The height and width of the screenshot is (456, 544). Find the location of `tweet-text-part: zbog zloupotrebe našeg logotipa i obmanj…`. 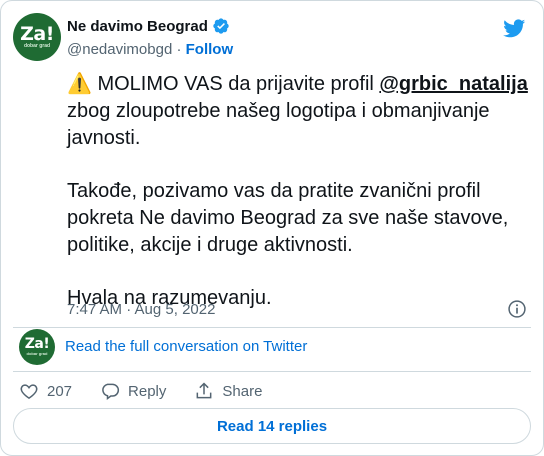

tweet-text-part: zbog zloupotrebe našeg logotipa i obmanj… is located at coordinates (281, 124).